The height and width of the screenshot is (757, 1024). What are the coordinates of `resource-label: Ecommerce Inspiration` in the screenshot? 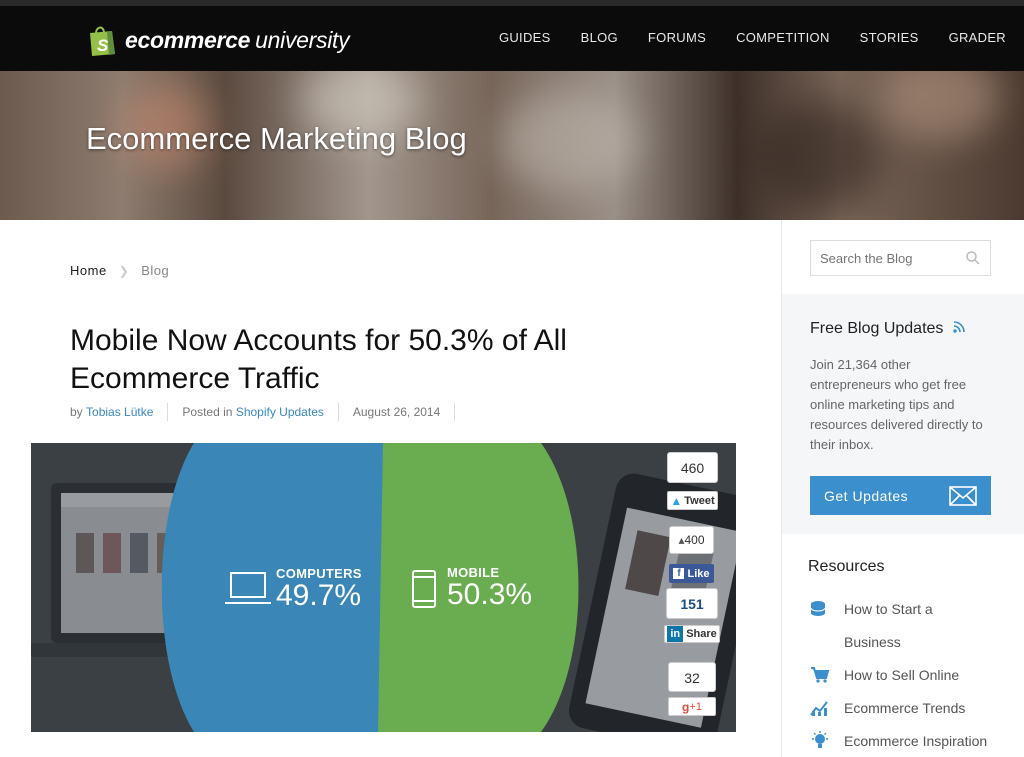 It's located at (916, 741).